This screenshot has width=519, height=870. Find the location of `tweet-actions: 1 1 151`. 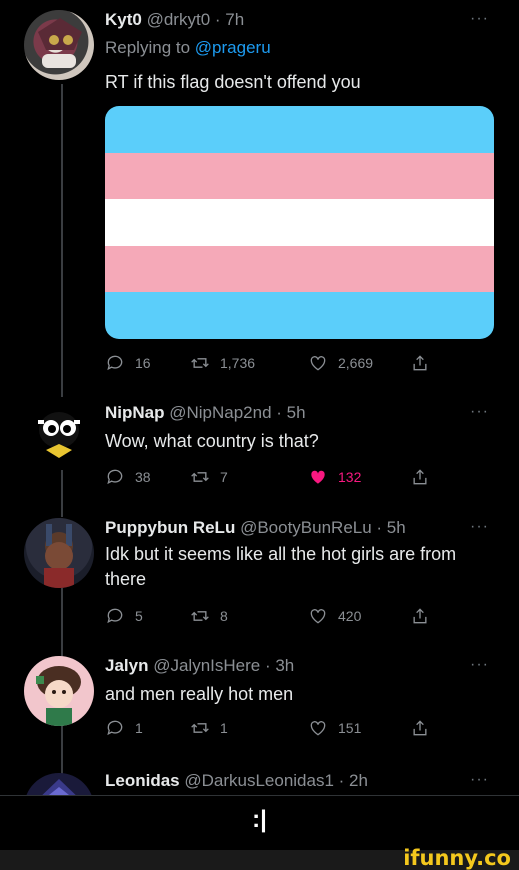

tweet-actions: 1 1 151 is located at coordinates (285, 728).